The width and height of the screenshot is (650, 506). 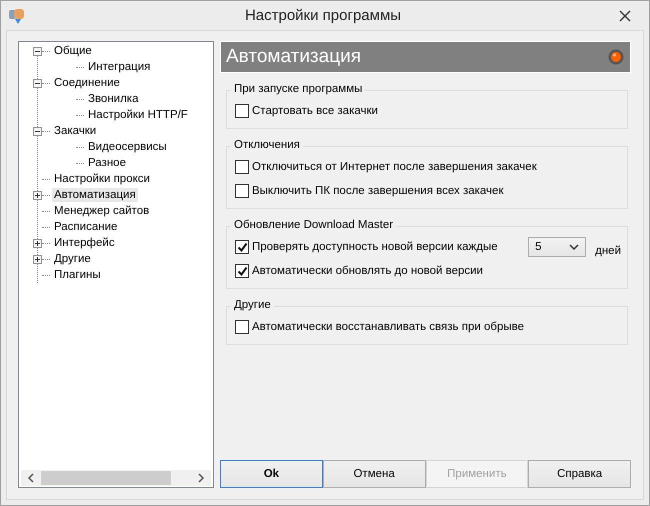 What do you see at coordinates (138, 115) in the screenshot?
I see `tree-item: Настройки HTTP/F` at bounding box center [138, 115].